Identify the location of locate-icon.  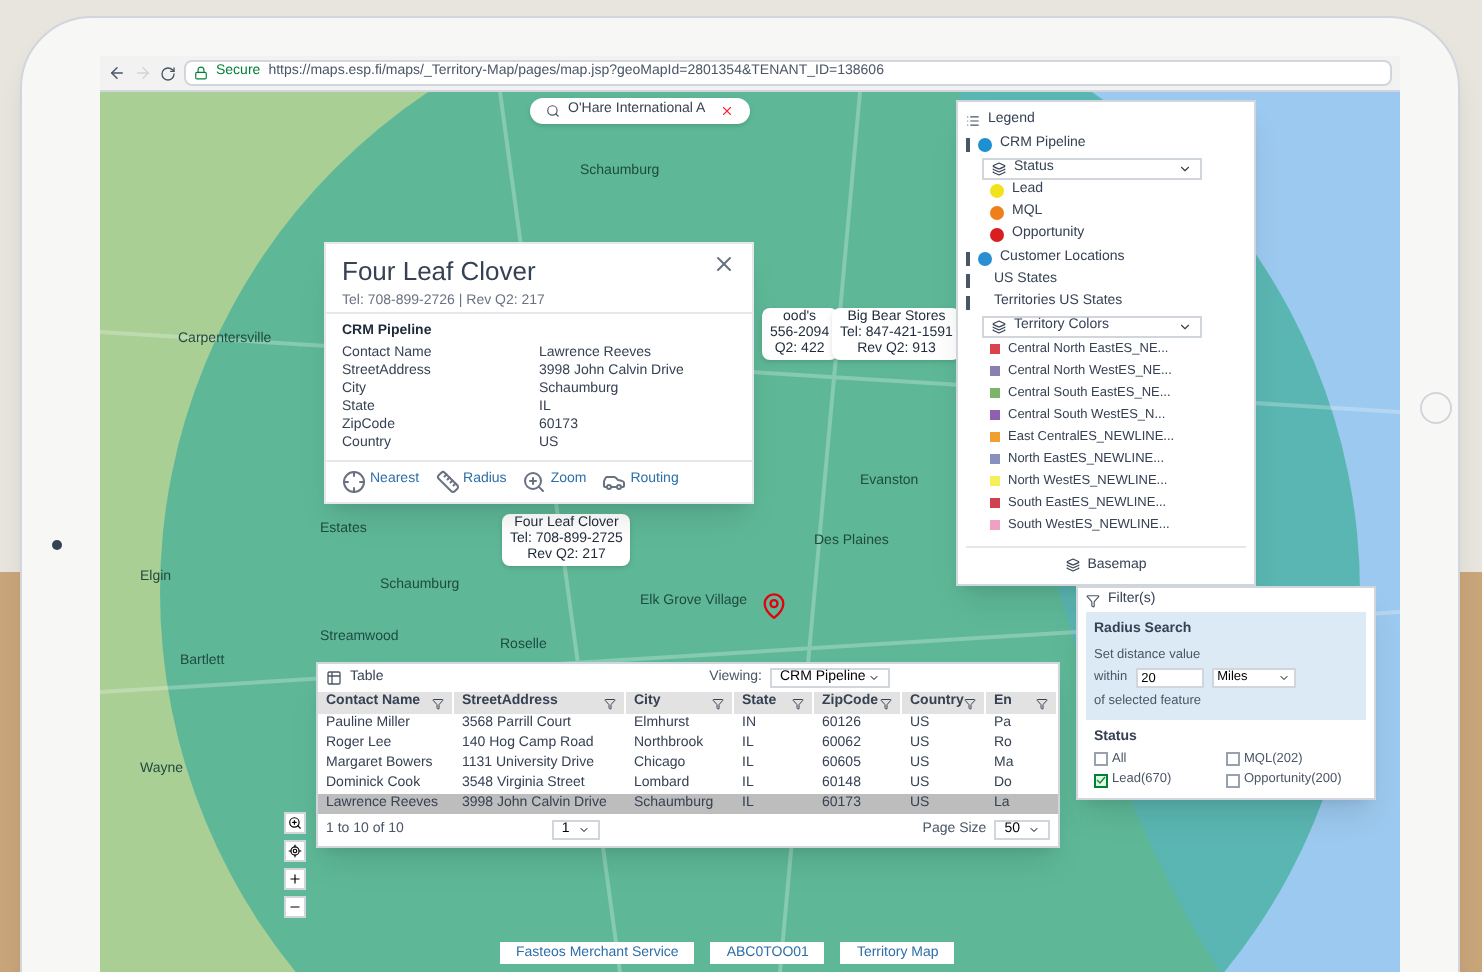
(295, 851).